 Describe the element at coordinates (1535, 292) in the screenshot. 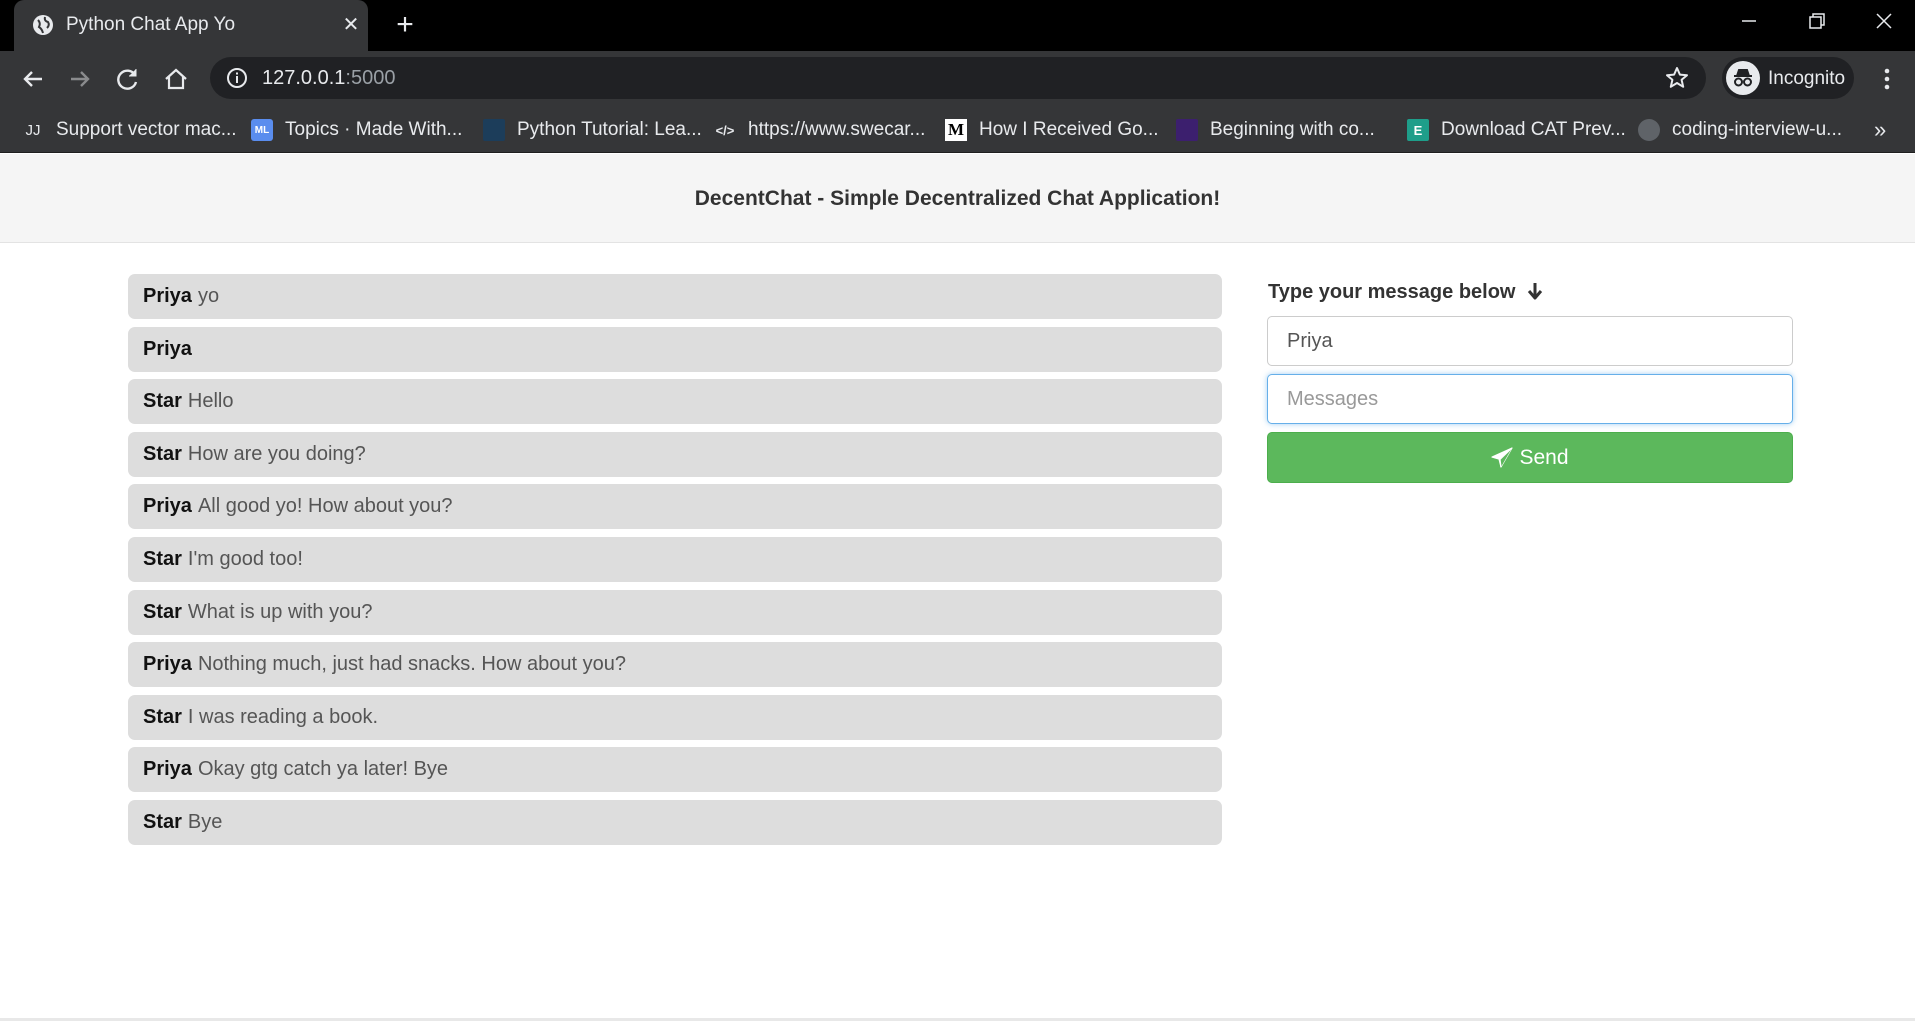

I see `arrow-down-icon` at that location.